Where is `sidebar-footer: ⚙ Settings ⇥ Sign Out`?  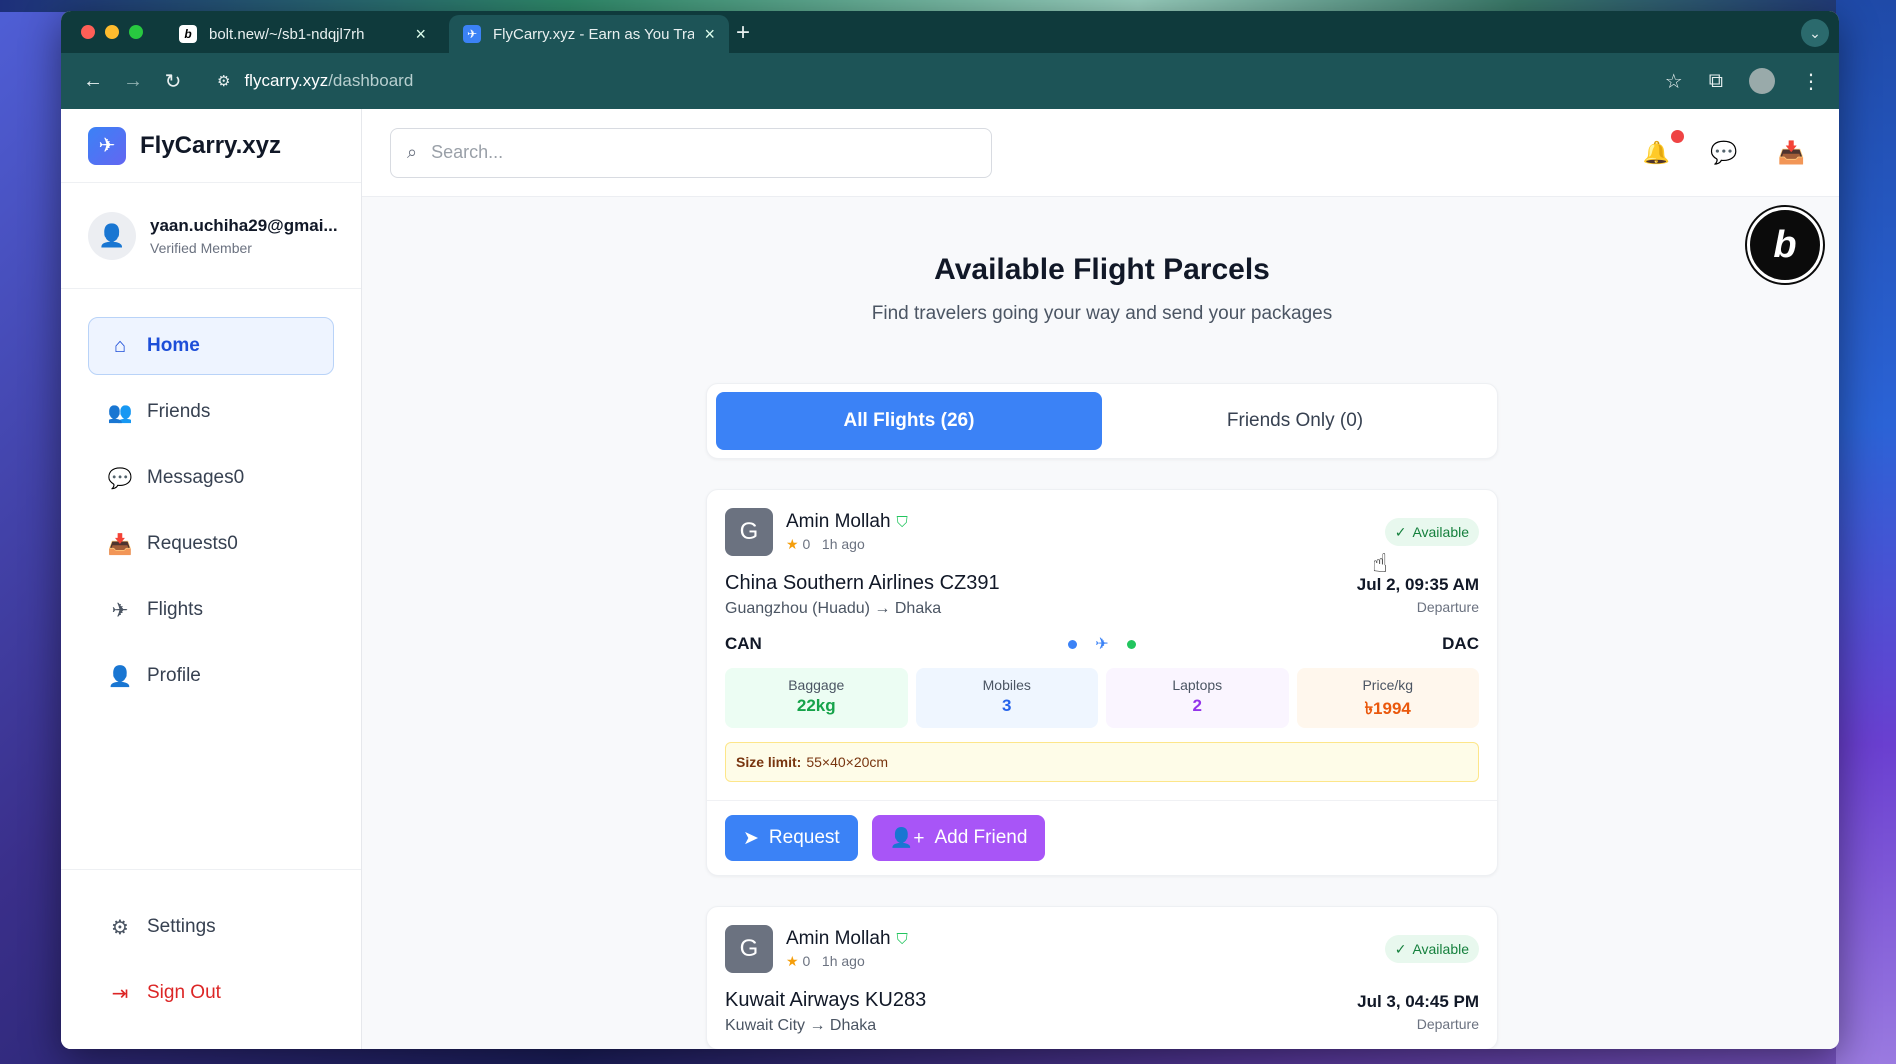 sidebar-footer: ⚙ Settings ⇥ Sign Out is located at coordinates (211, 959).